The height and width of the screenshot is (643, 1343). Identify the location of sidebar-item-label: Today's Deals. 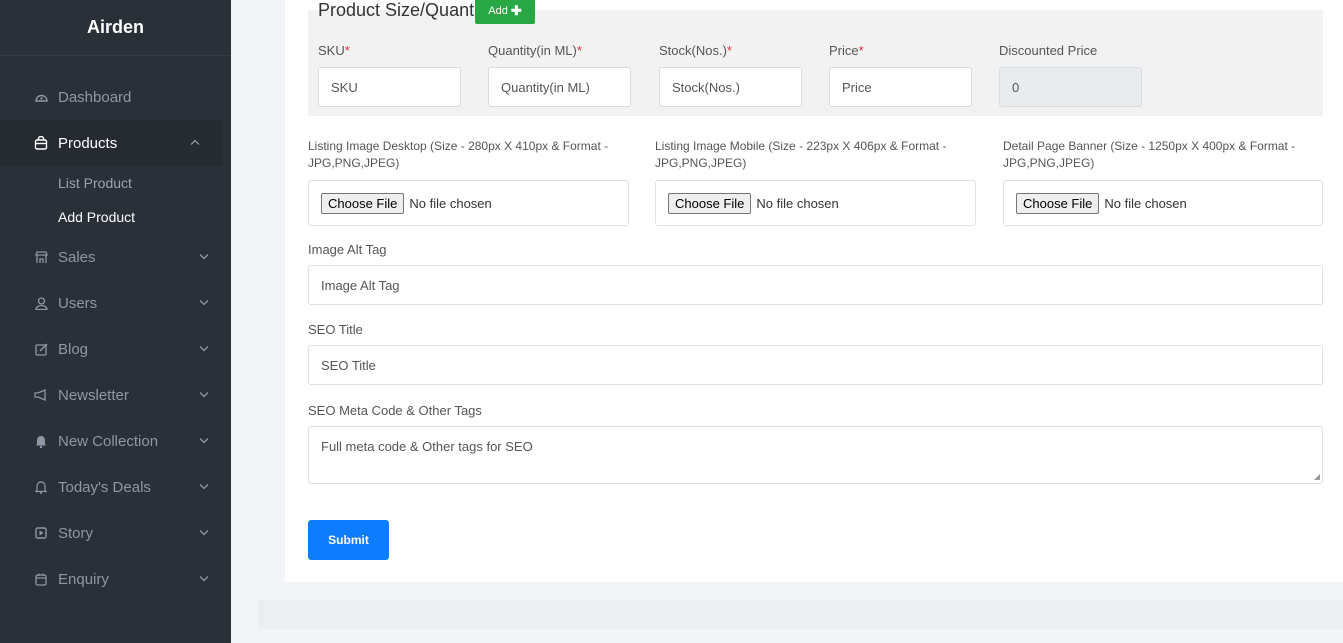
(104, 487).